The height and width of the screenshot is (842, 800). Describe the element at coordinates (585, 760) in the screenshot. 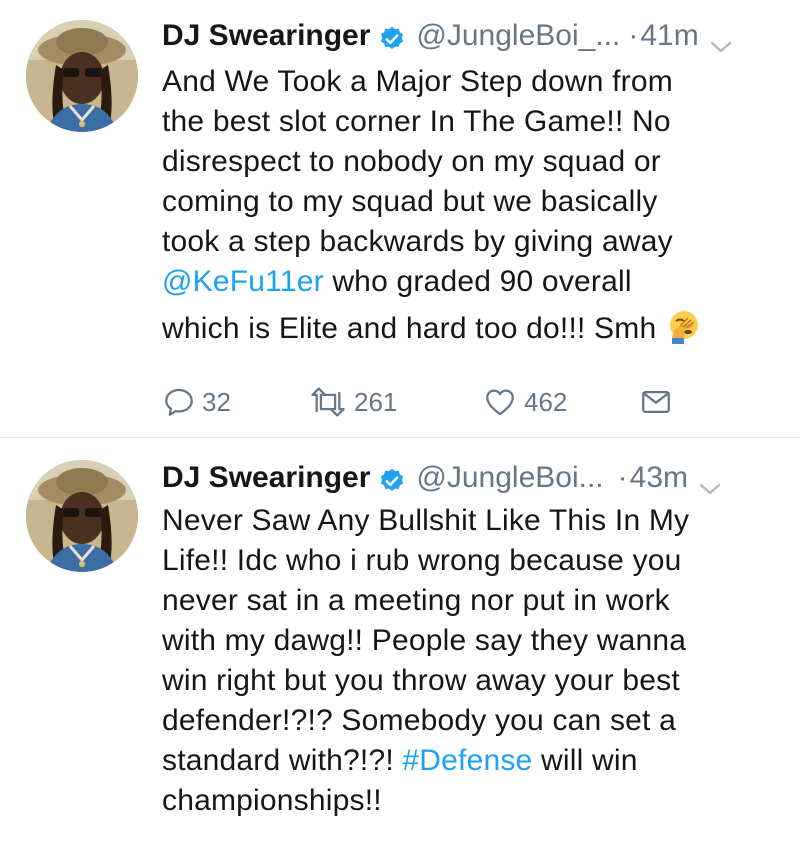

I see `tweet-text-fragment: will win` at that location.